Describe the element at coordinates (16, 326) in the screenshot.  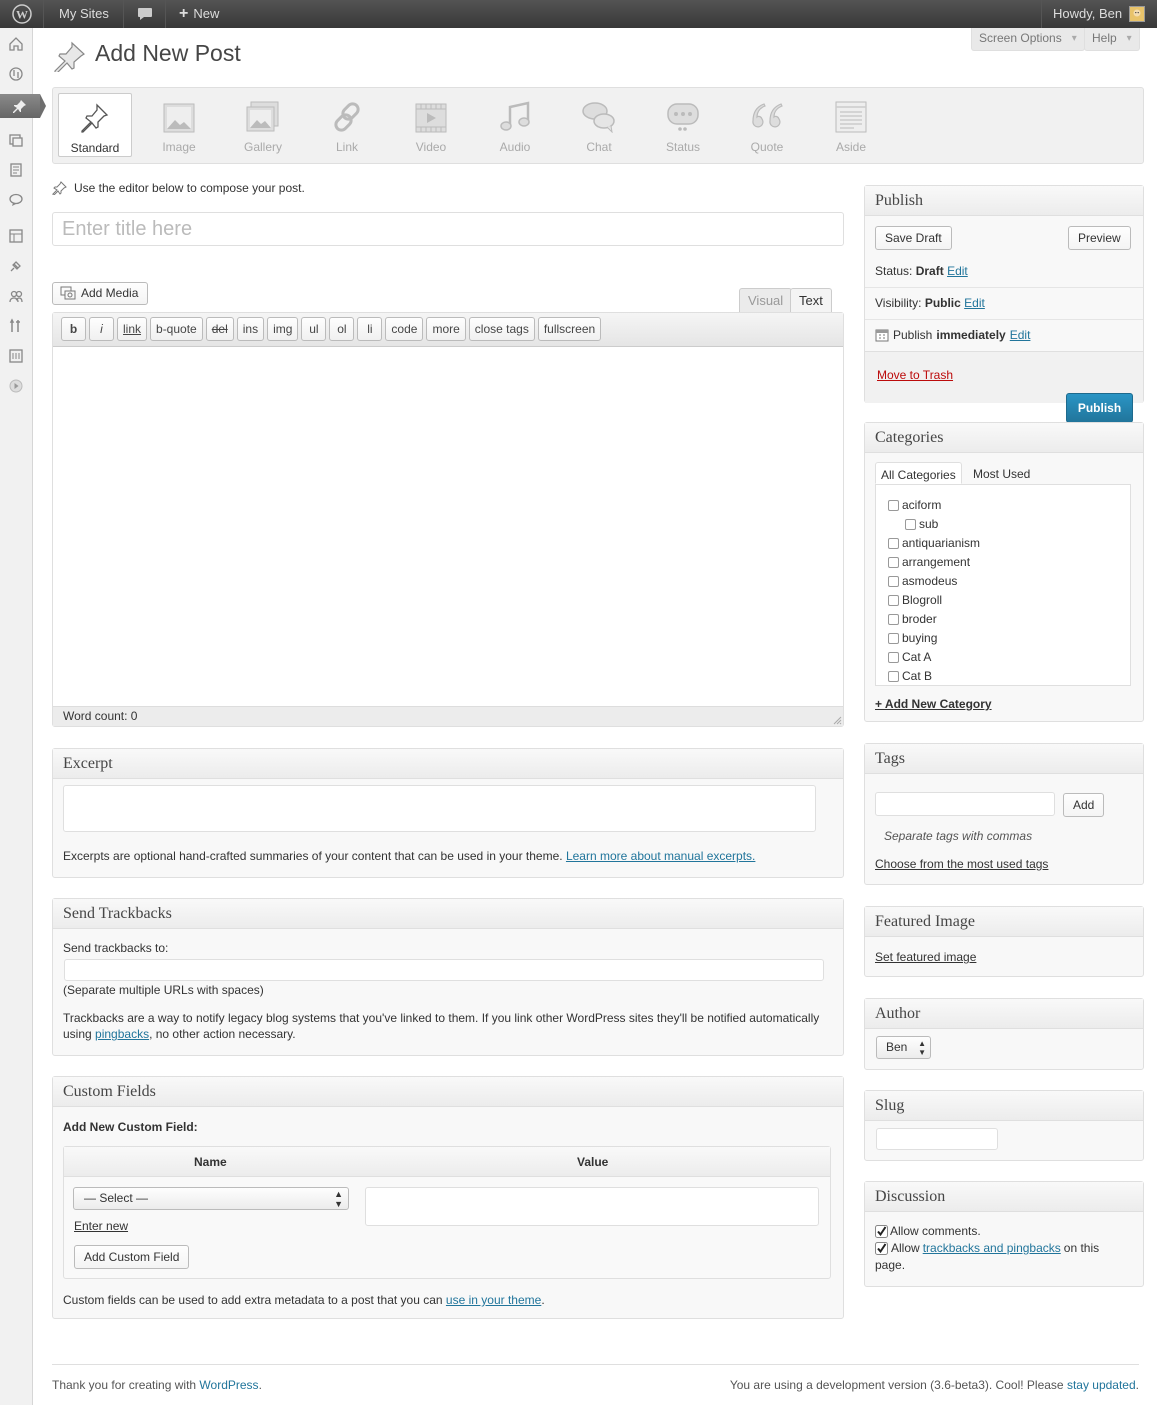
I see `tools-icon` at that location.